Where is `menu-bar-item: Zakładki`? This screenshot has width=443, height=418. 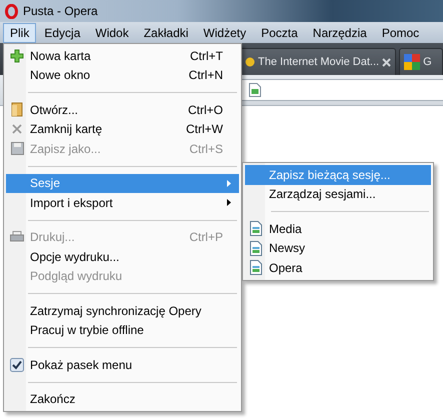 menu-bar-item: Zakładki is located at coordinates (166, 32).